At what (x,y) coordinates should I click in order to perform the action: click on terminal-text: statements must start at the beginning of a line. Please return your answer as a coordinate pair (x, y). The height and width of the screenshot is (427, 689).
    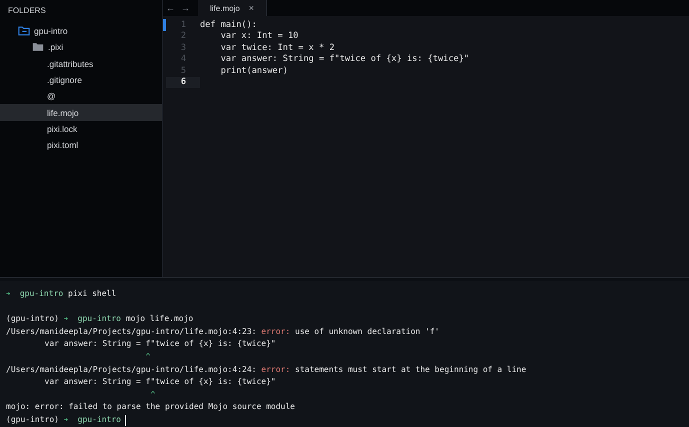
    Looking at the image, I should click on (410, 370).